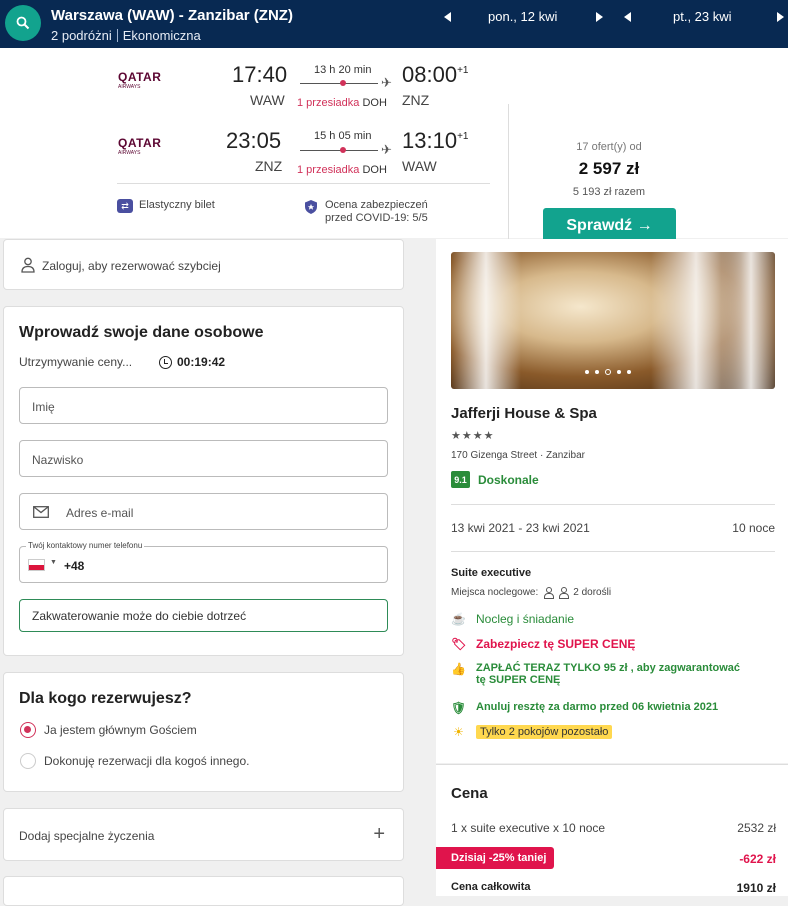 The image size is (788, 906). I want to click on flight-price: 2 597 zł, so click(609, 168).